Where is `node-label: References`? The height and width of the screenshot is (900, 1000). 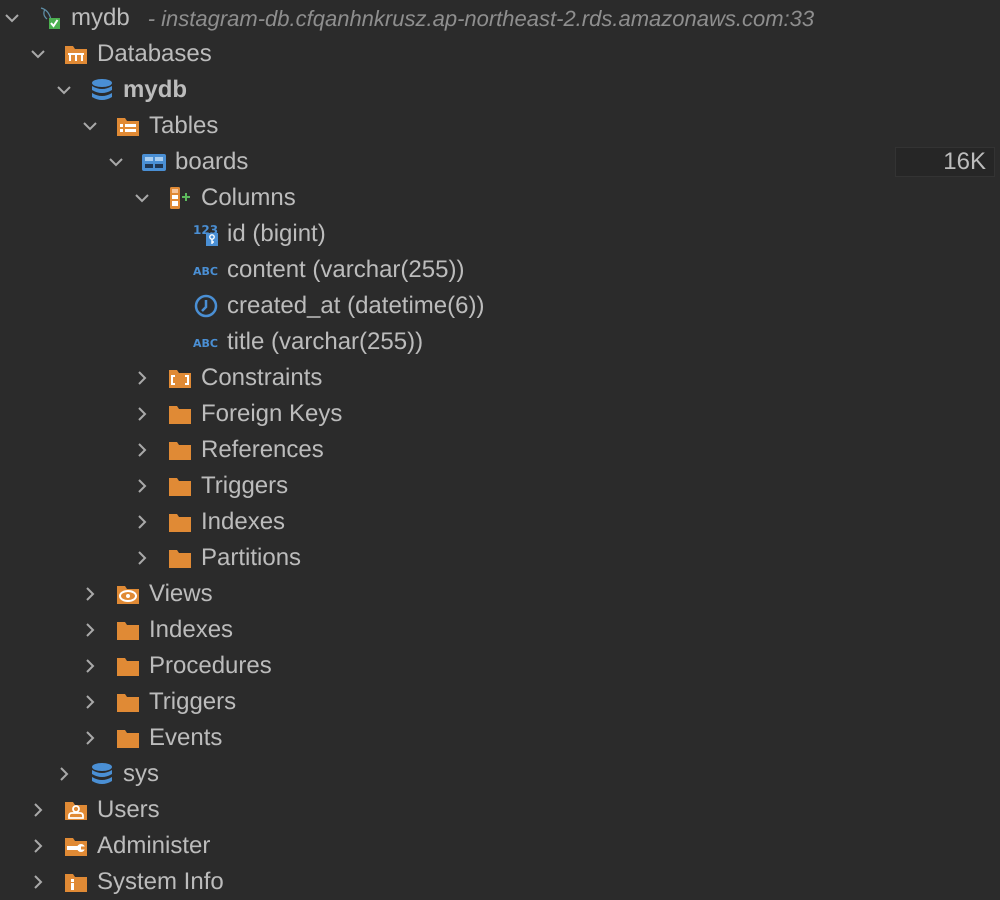
node-label: References is located at coordinates (262, 450).